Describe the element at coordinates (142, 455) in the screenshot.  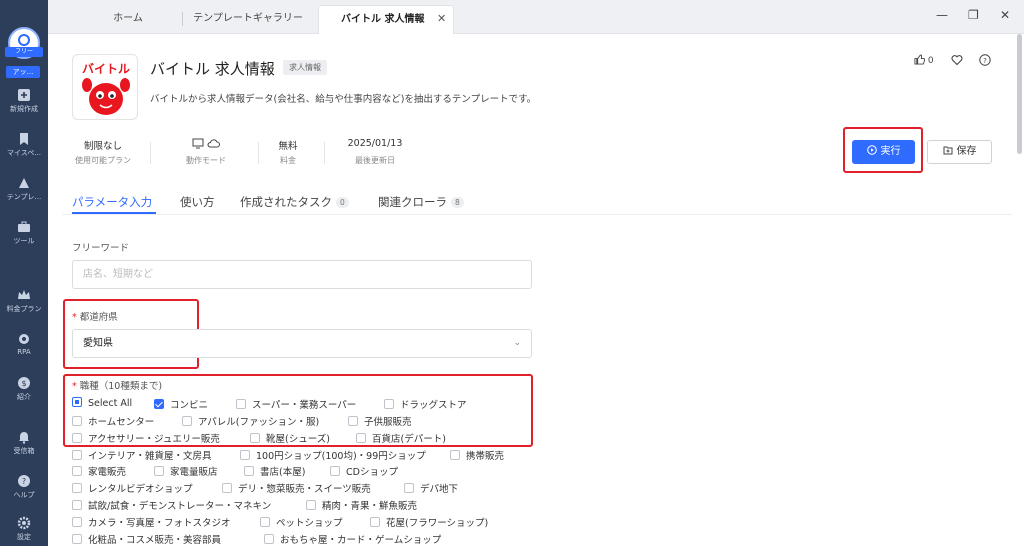
I see `job-checkbox: インテリア・雑貨屋・文房具` at that location.